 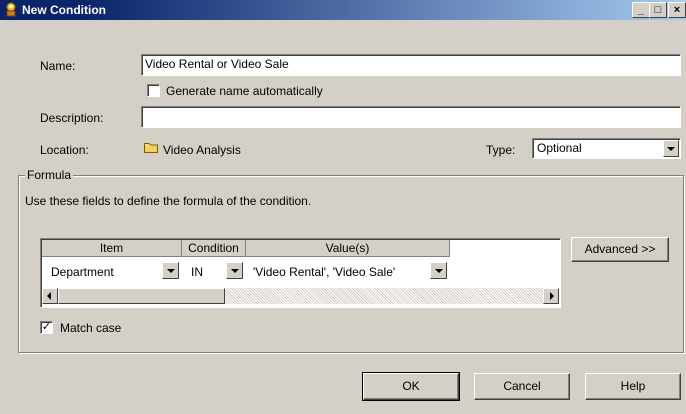 I want to click on close-button: ×, so click(x=677, y=10).